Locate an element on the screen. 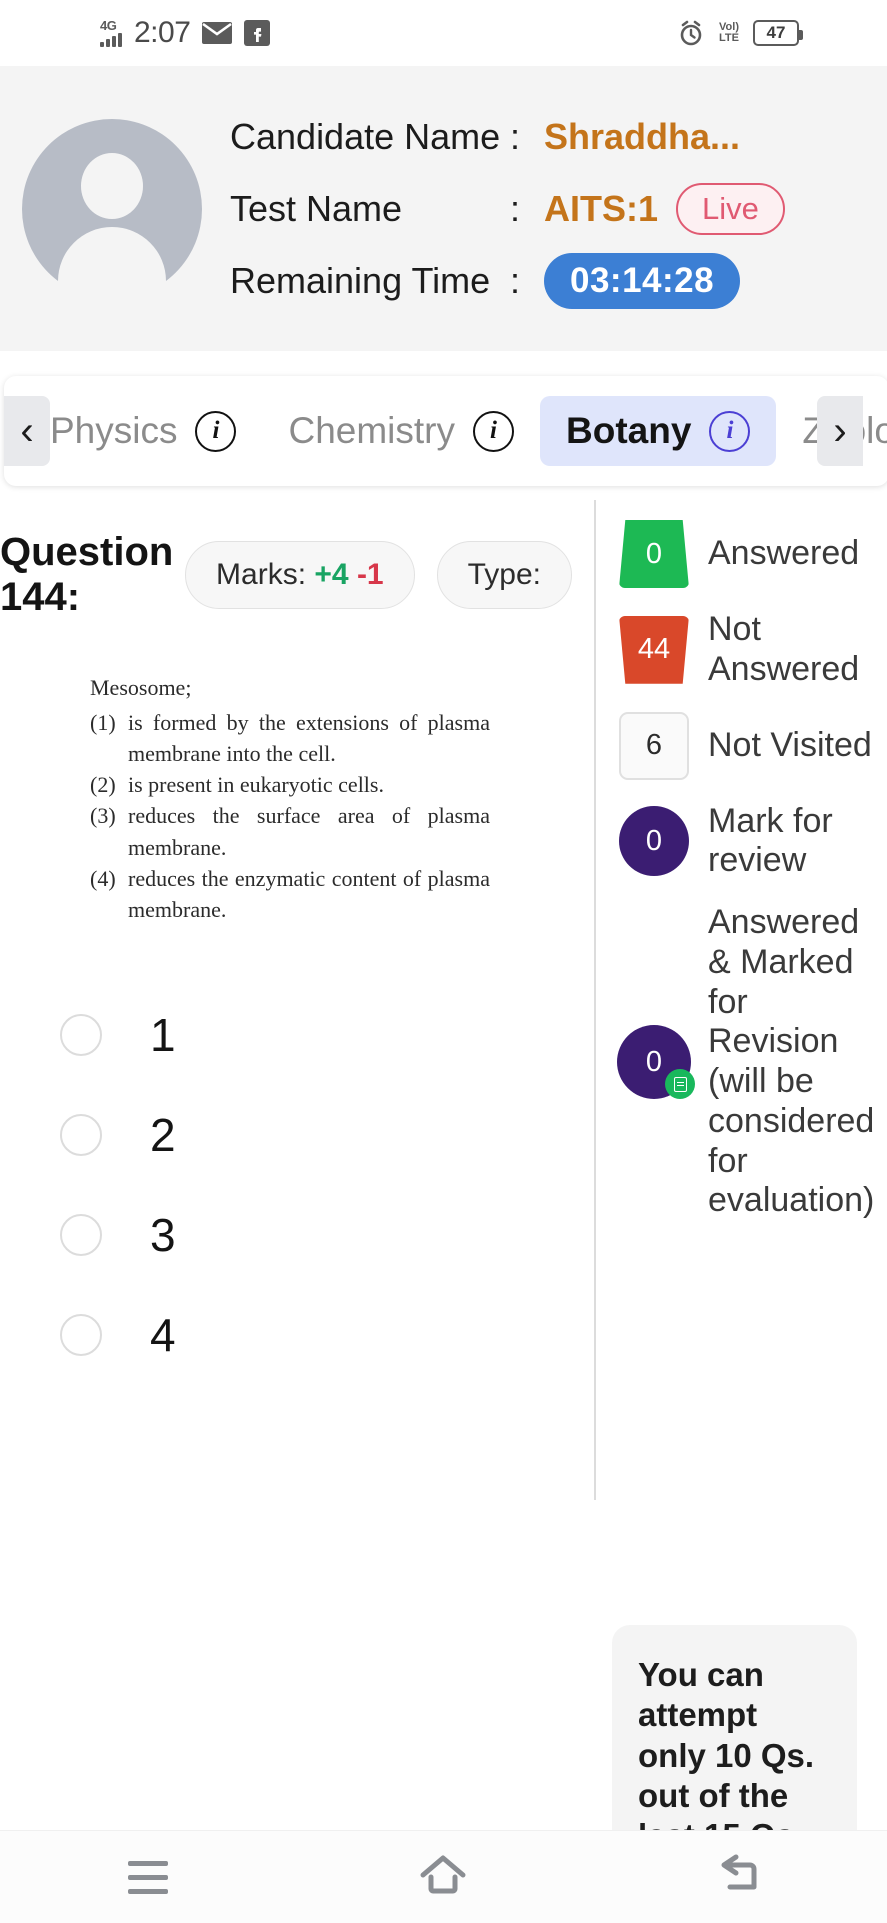 Image resolution: width=887 pixels, height=1923 pixels. legend-label-not-answered: Not Answered is located at coordinates (784, 649).